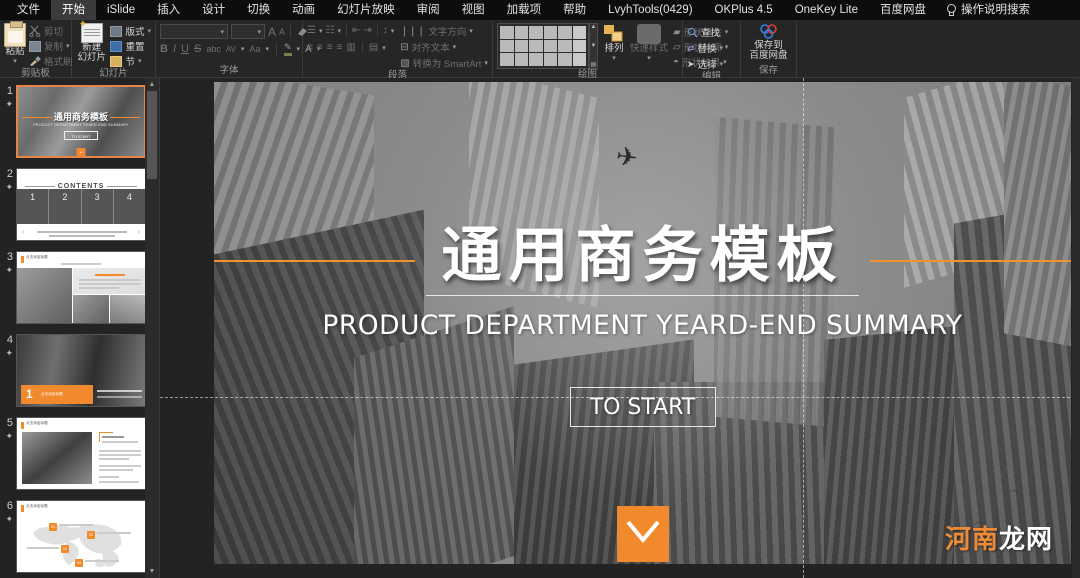  I want to click on increase-font-size-button: A, so click(272, 32).